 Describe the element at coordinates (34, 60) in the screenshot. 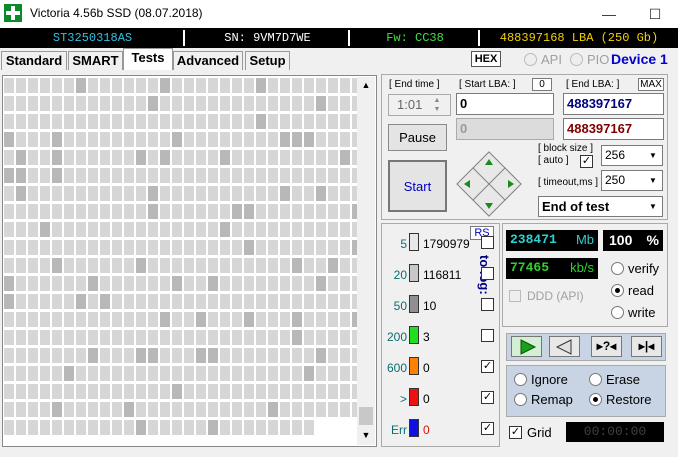

I see `tab-standard: Standard` at that location.